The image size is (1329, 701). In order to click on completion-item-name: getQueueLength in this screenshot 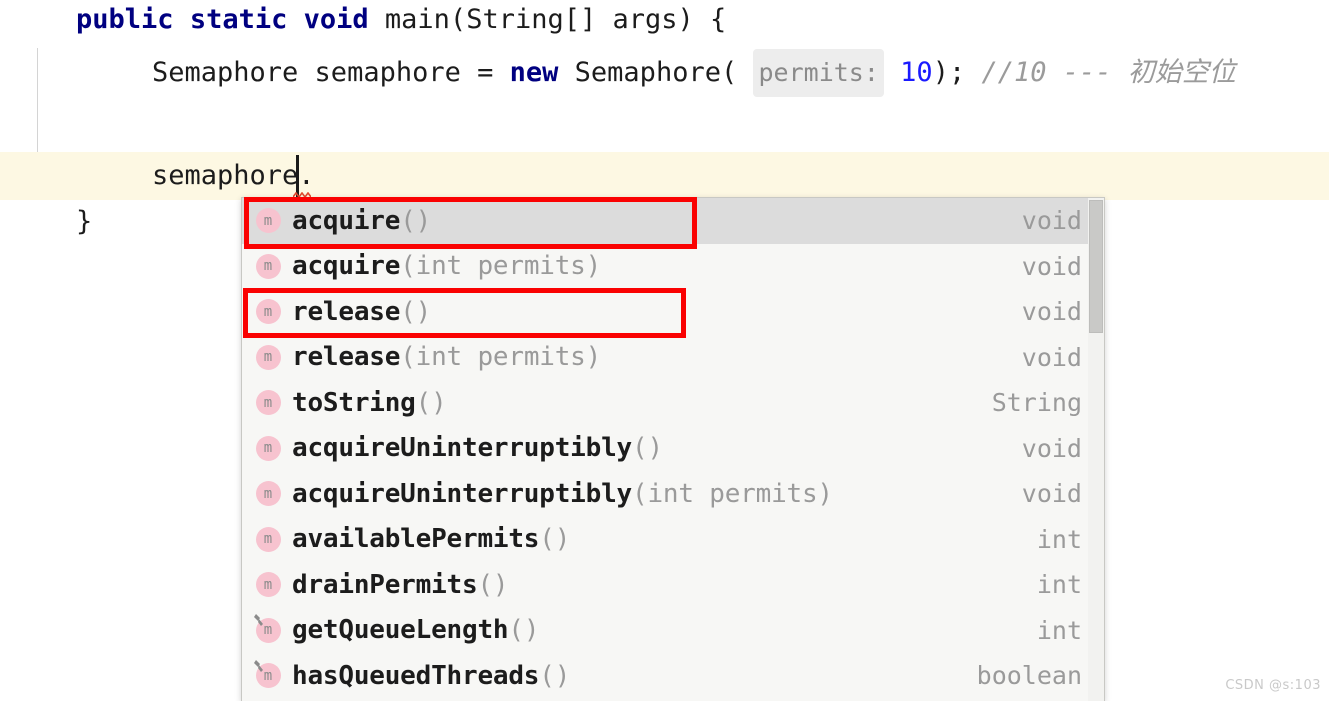, I will do `click(400, 630)`.